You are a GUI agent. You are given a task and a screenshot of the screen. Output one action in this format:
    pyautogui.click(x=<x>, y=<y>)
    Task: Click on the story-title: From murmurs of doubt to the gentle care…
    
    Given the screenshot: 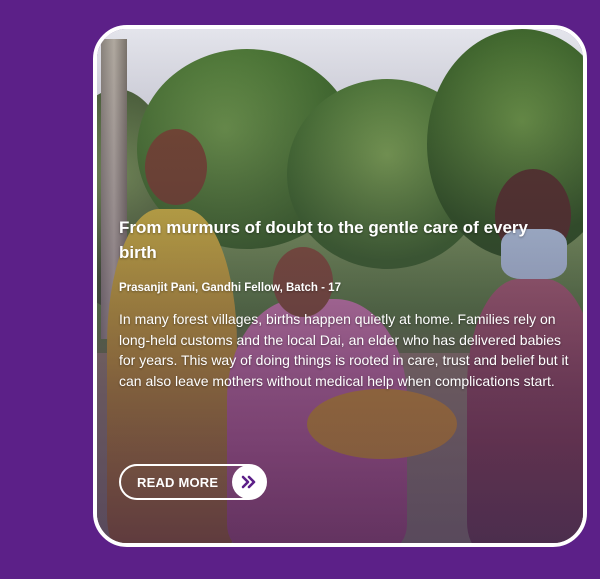 What is the action you would take?
    pyautogui.click(x=324, y=240)
    